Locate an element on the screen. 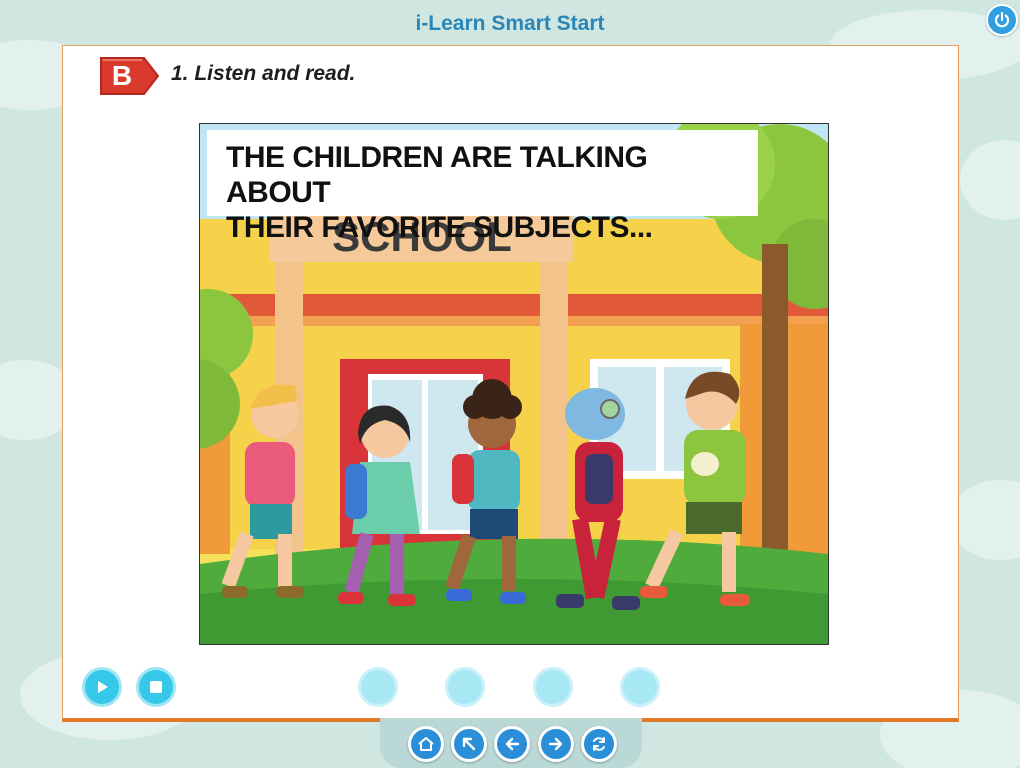 The image size is (1020, 768). menu-back-button is located at coordinates (469, 744).